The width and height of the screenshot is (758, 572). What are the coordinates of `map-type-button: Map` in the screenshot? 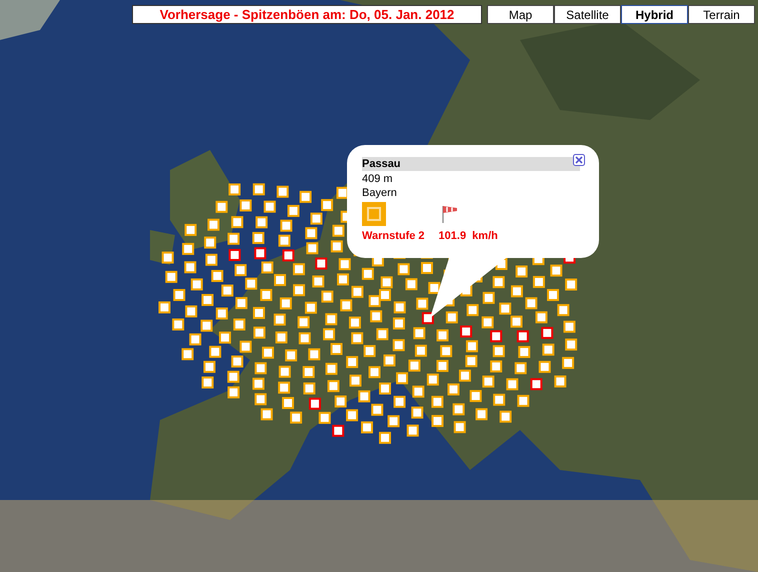 It's located at (520, 14).